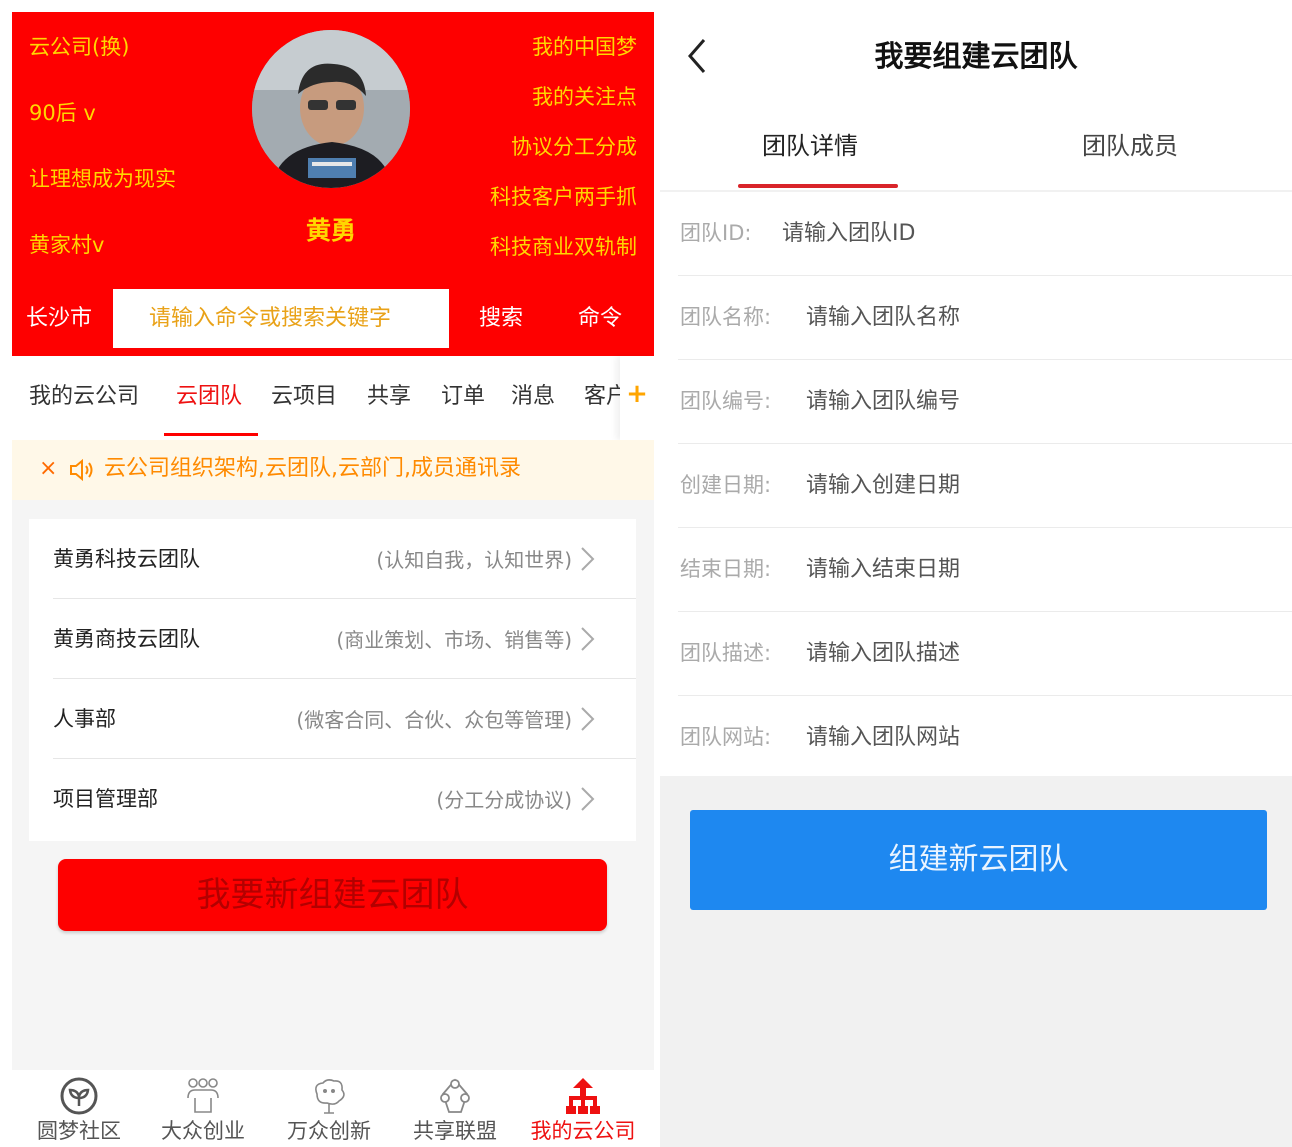 The width and height of the screenshot is (1292, 1147). I want to click on tab-team-details: 团队详情, so click(810, 146).